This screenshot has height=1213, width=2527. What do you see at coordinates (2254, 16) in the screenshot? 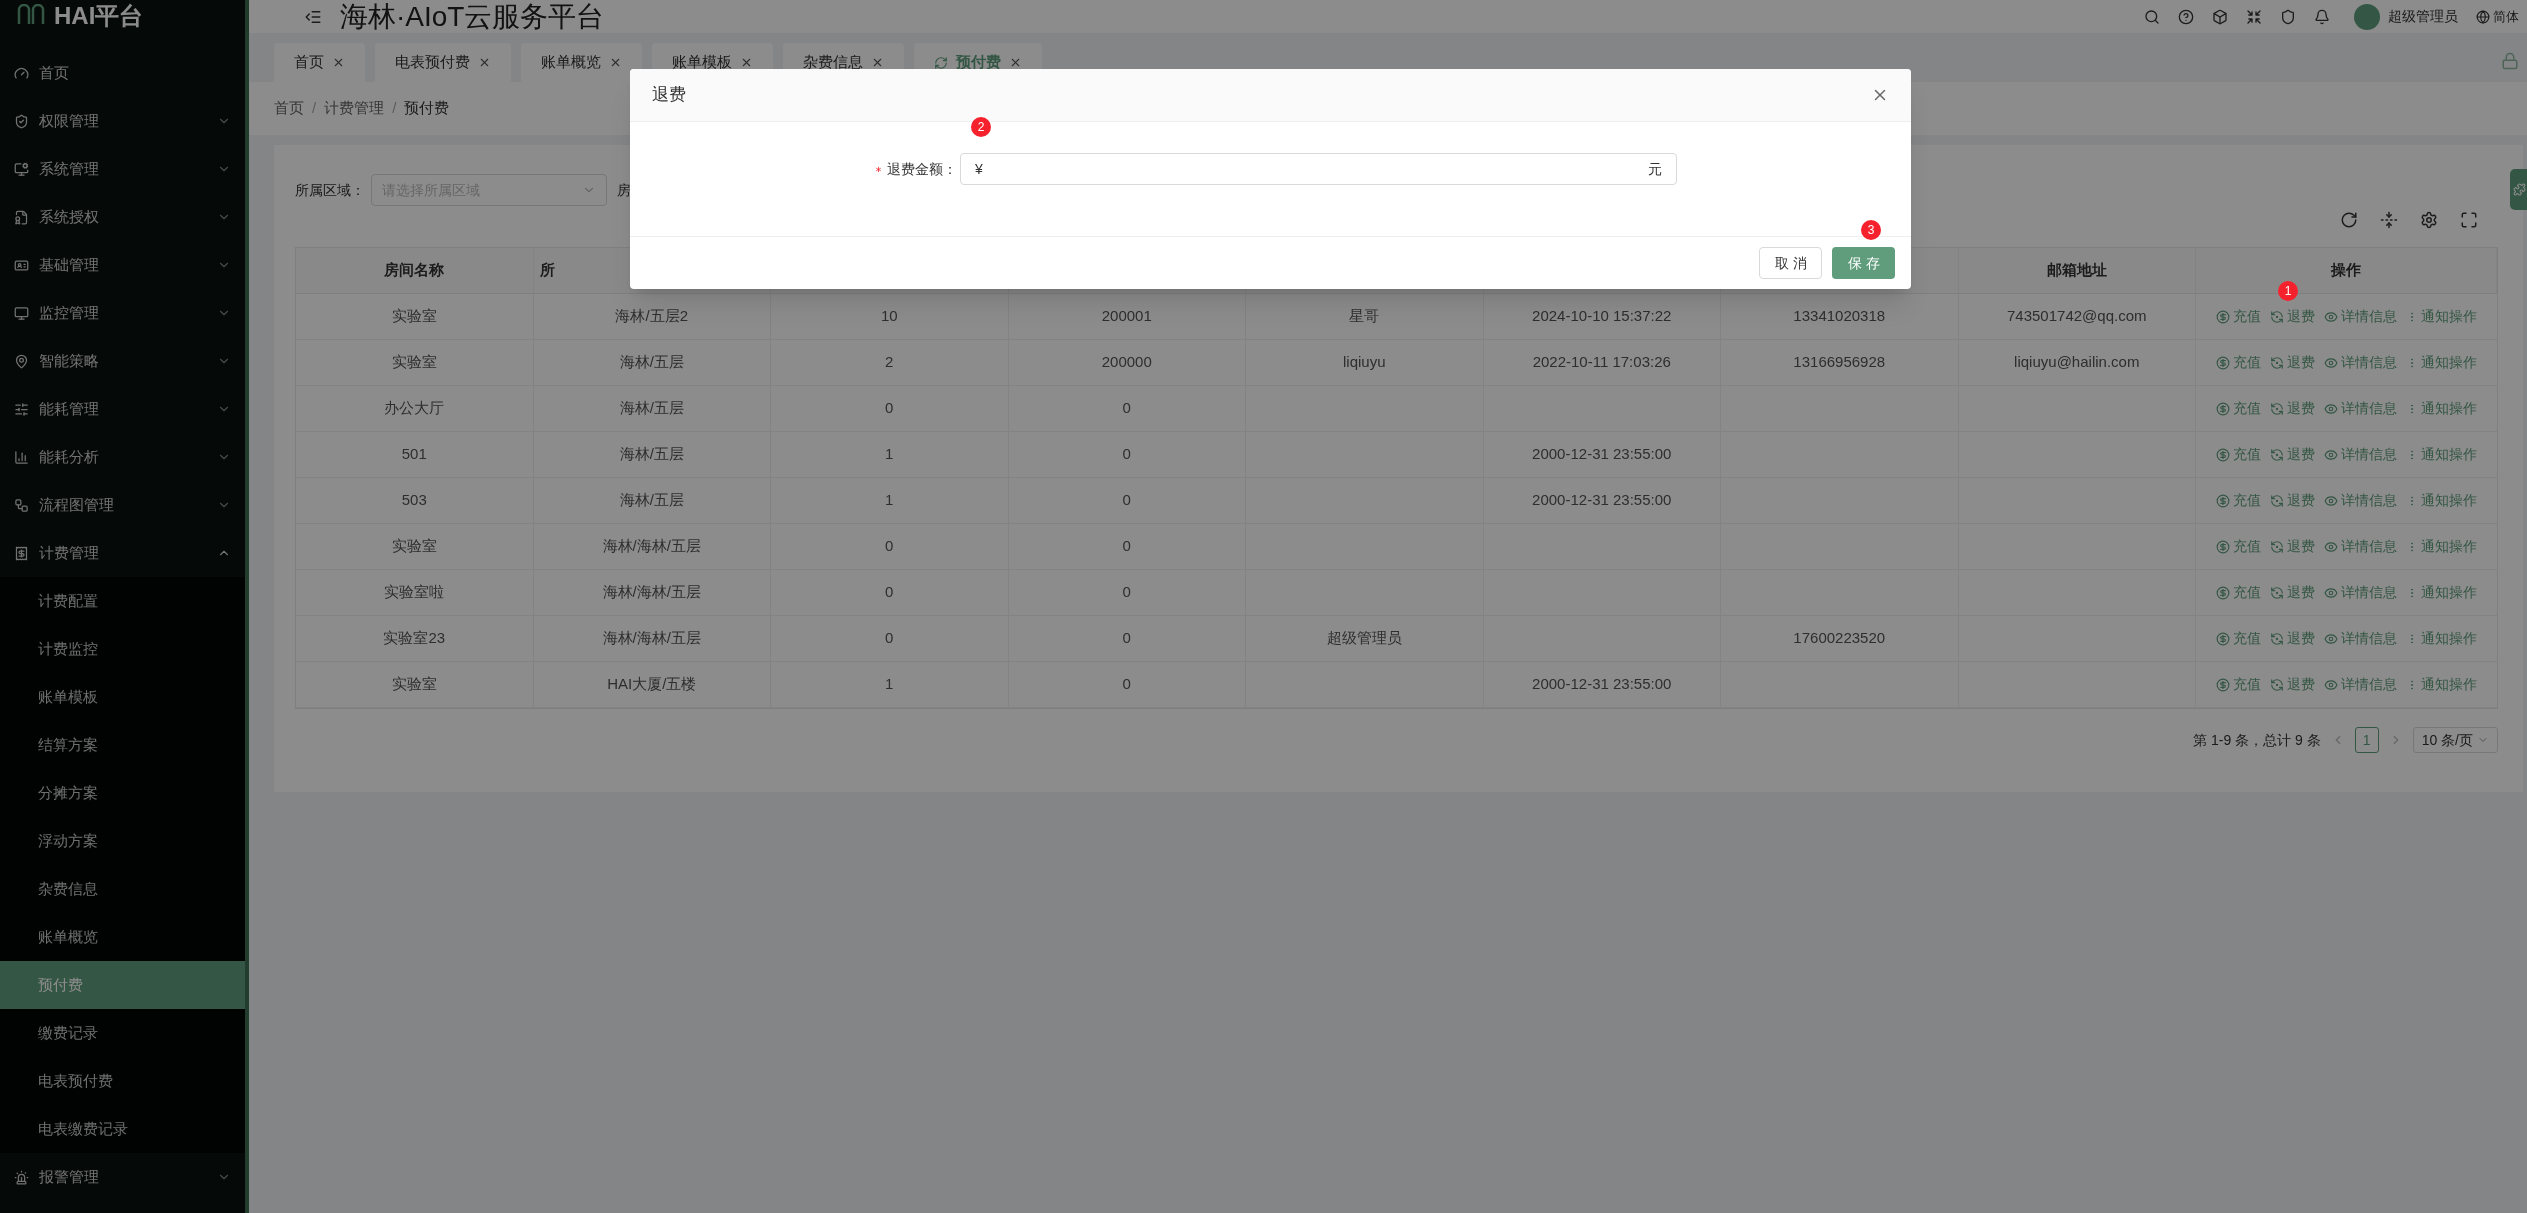
I see `collapse-arrows-icon` at bounding box center [2254, 16].